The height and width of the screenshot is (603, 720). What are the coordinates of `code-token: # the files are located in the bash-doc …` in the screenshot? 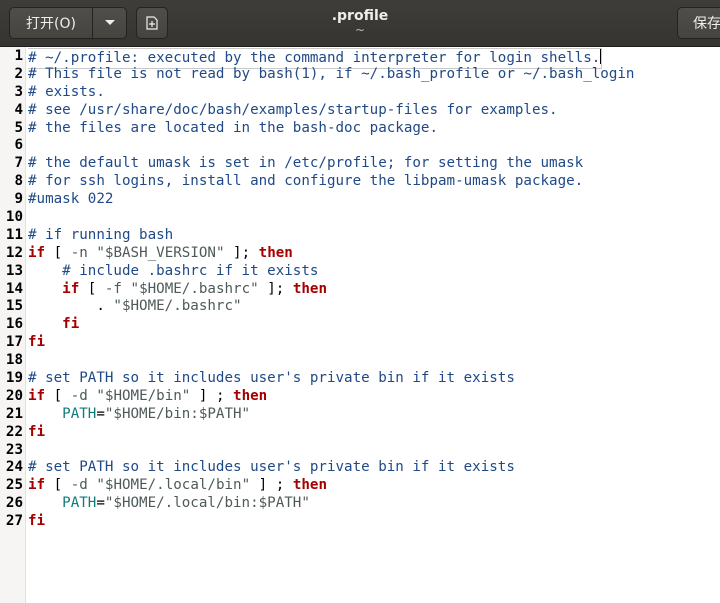 It's located at (233, 127).